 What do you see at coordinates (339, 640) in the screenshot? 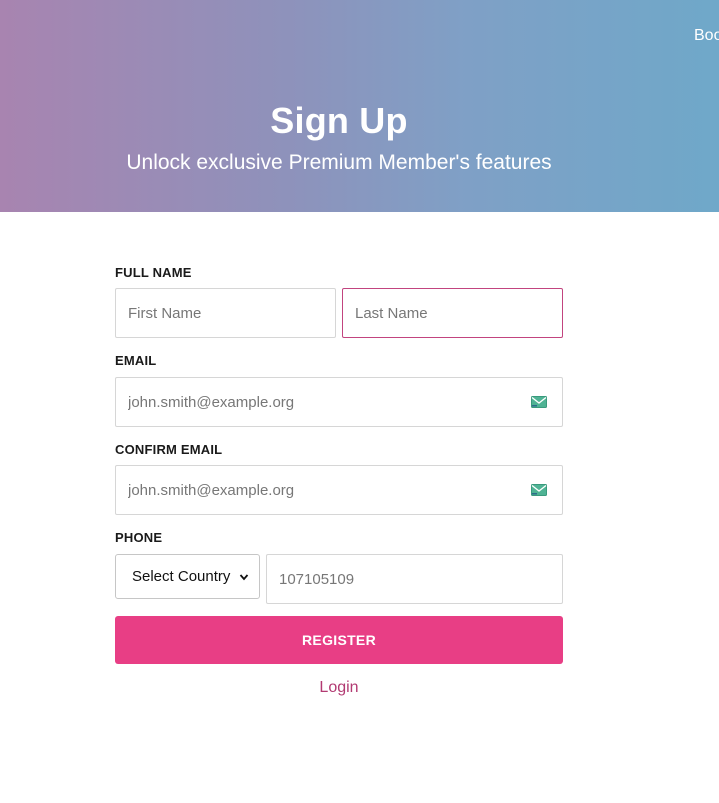
I see `register-button: REGISTER` at bounding box center [339, 640].